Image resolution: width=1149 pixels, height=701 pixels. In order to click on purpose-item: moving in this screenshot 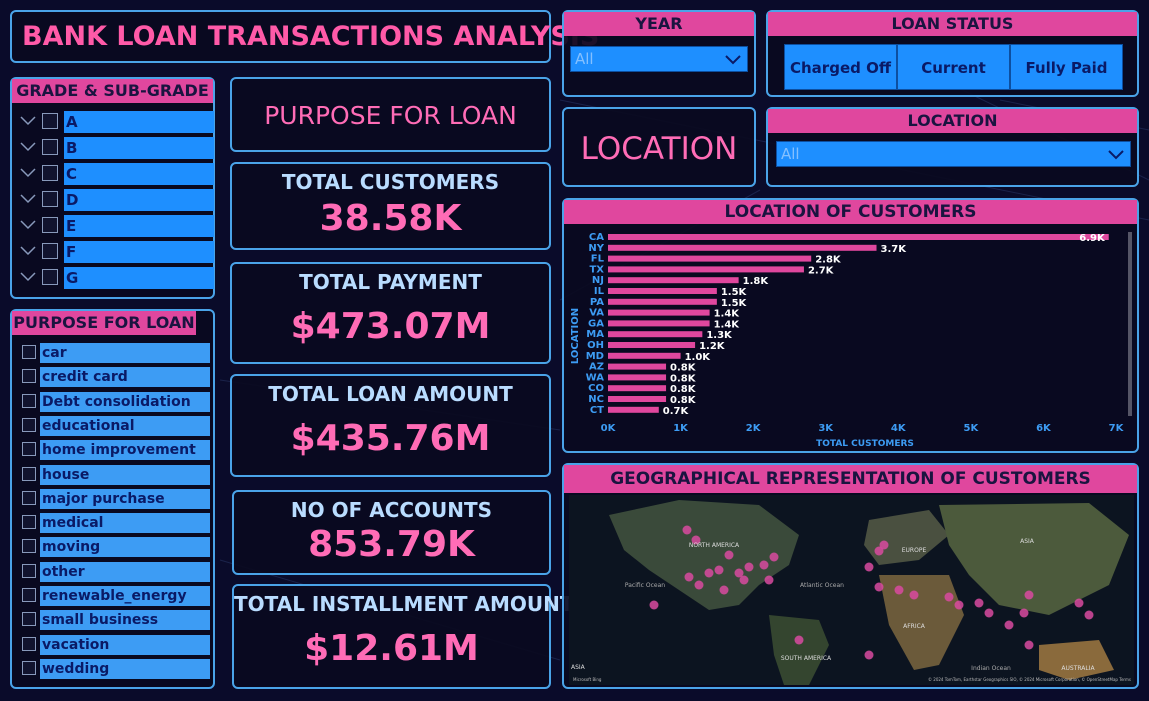, I will do `click(117, 547)`.